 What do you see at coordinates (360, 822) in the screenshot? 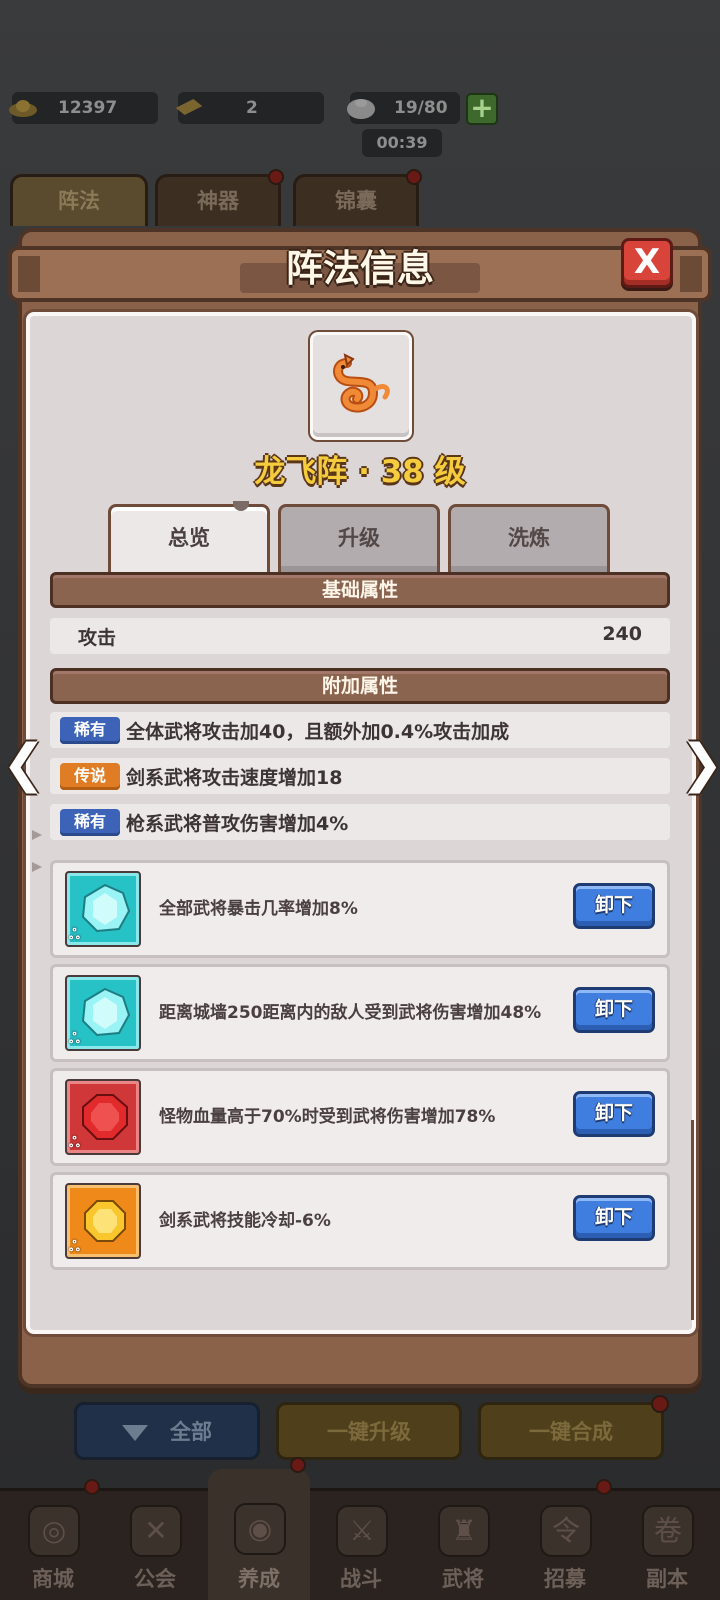
I see `extra-attr-row: 稀有 枪系武将普攻伤害增加4%` at bounding box center [360, 822].